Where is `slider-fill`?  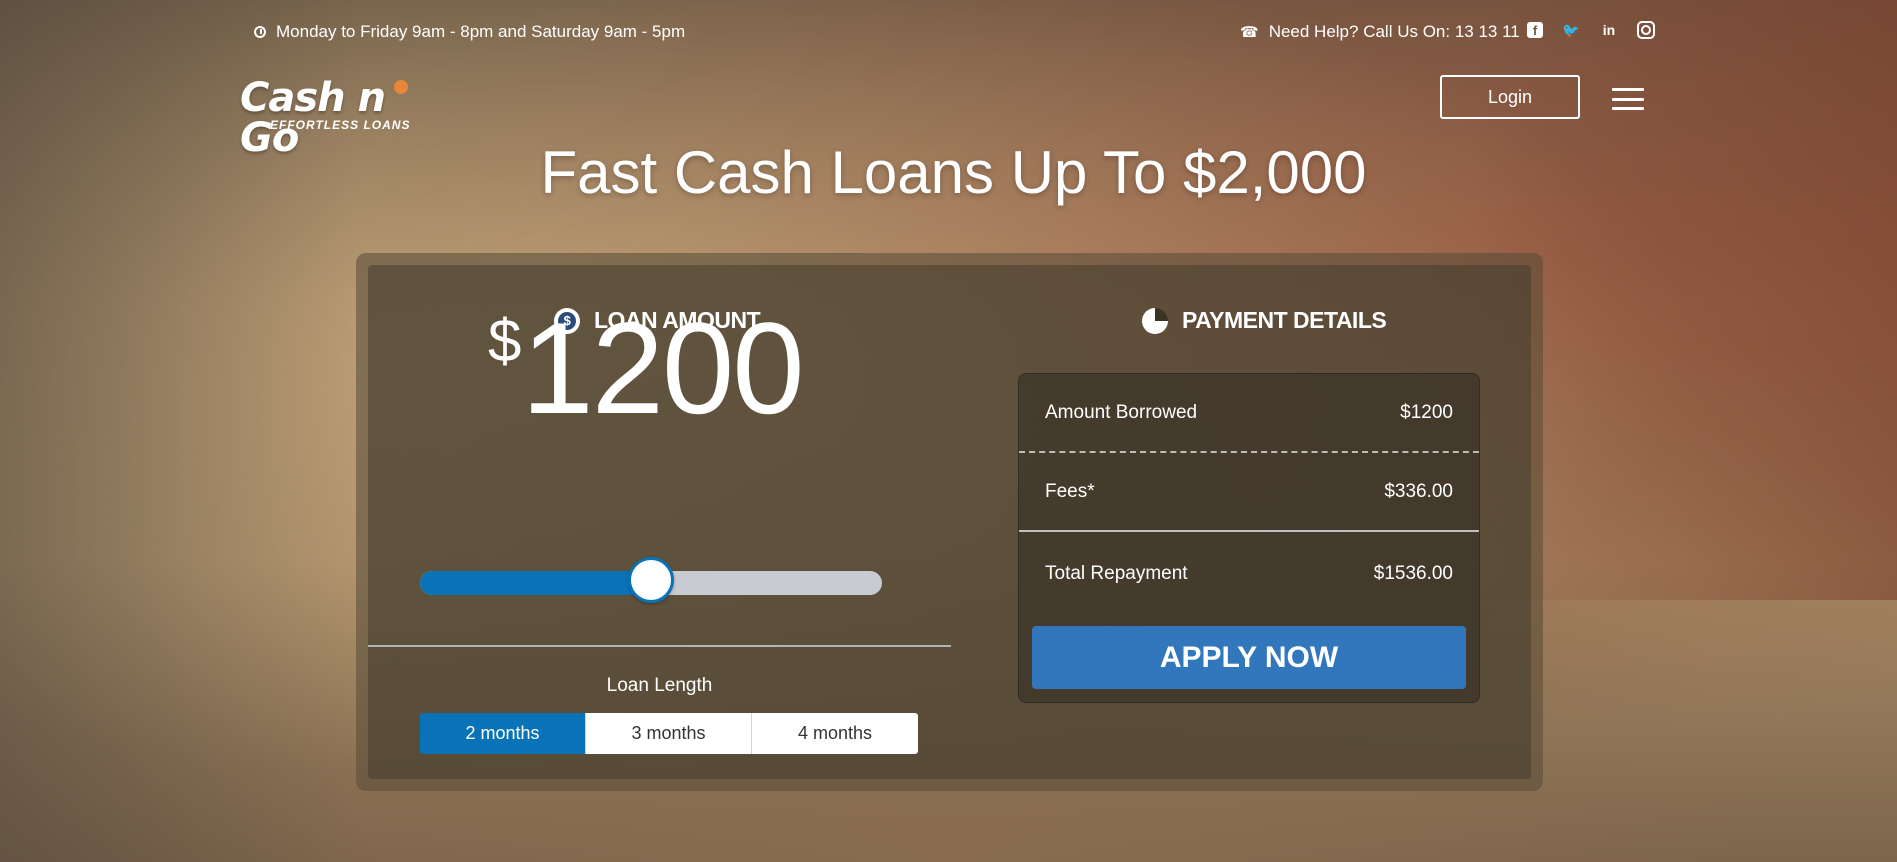 slider-fill is located at coordinates (535, 583).